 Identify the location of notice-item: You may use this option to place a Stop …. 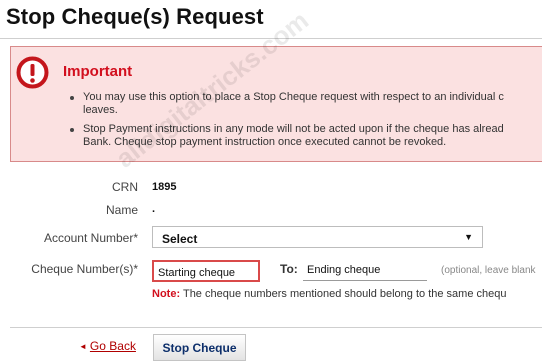
(304, 104).